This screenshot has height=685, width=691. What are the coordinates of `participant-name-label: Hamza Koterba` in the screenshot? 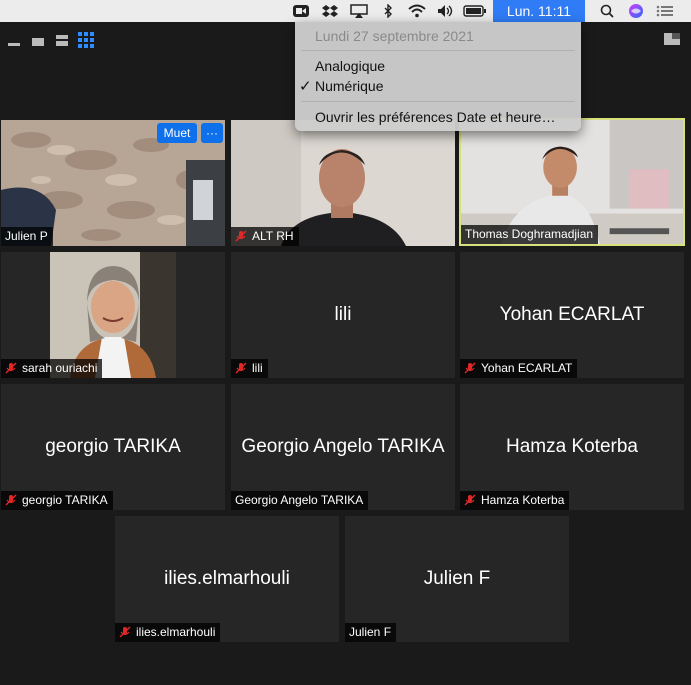 It's located at (515, 500).